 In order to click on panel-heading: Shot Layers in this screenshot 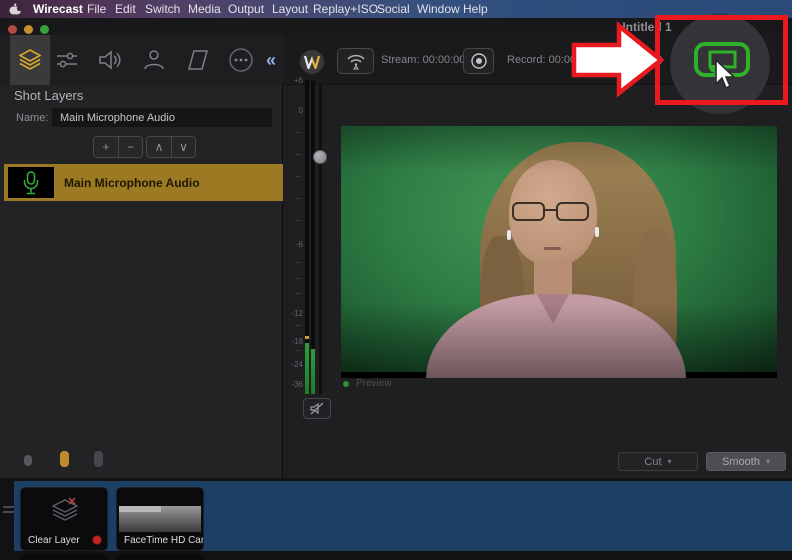, I will do `click(49, 95)`.